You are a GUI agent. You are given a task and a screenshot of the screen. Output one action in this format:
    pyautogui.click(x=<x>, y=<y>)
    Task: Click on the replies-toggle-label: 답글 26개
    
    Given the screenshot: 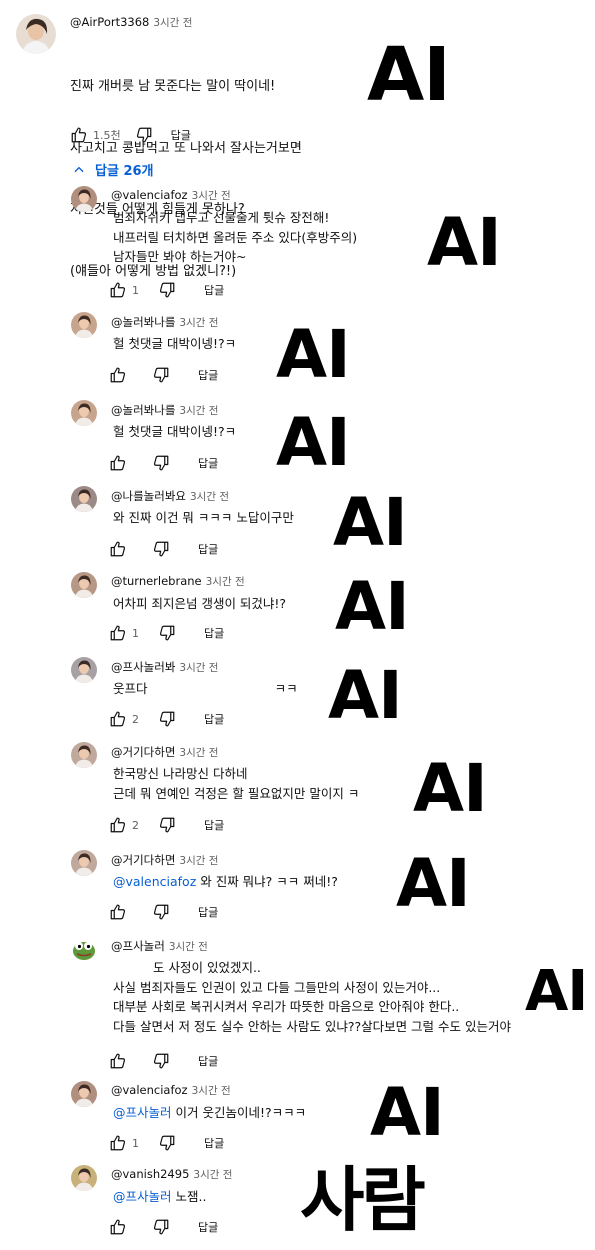 What is the action you would take?
    pyautogui.click(x=124, y=171)
    